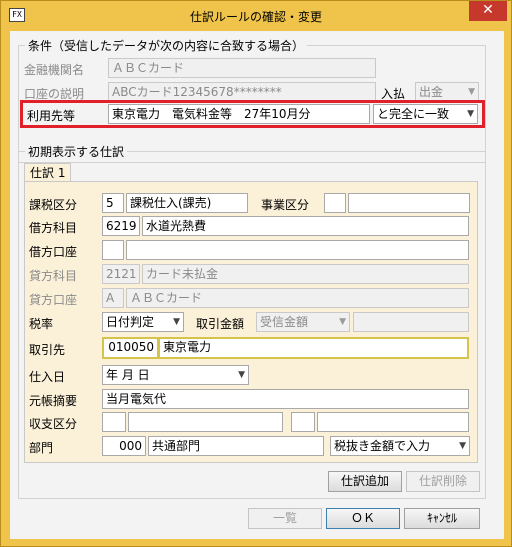 The height and width of the screenshot is (547, 512). I want to click on cancel-button: ｷｬﾝｾﾙ, so click(442, 518).